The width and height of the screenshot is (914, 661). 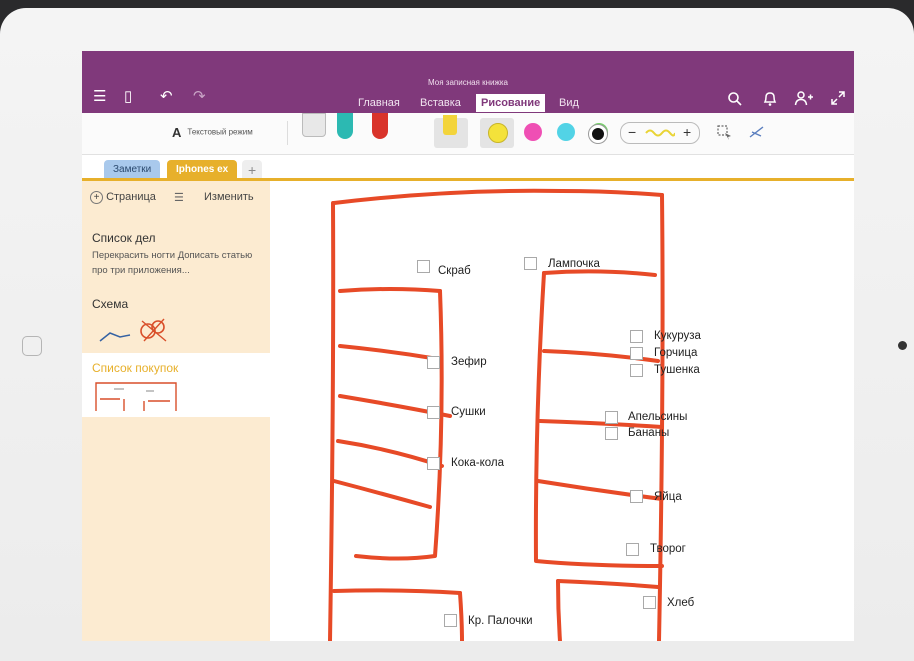 What do you see at coordinates (511, 103) in the screenshot?
I see `tab-draw: Рисование` at bounding box center [511, 103].